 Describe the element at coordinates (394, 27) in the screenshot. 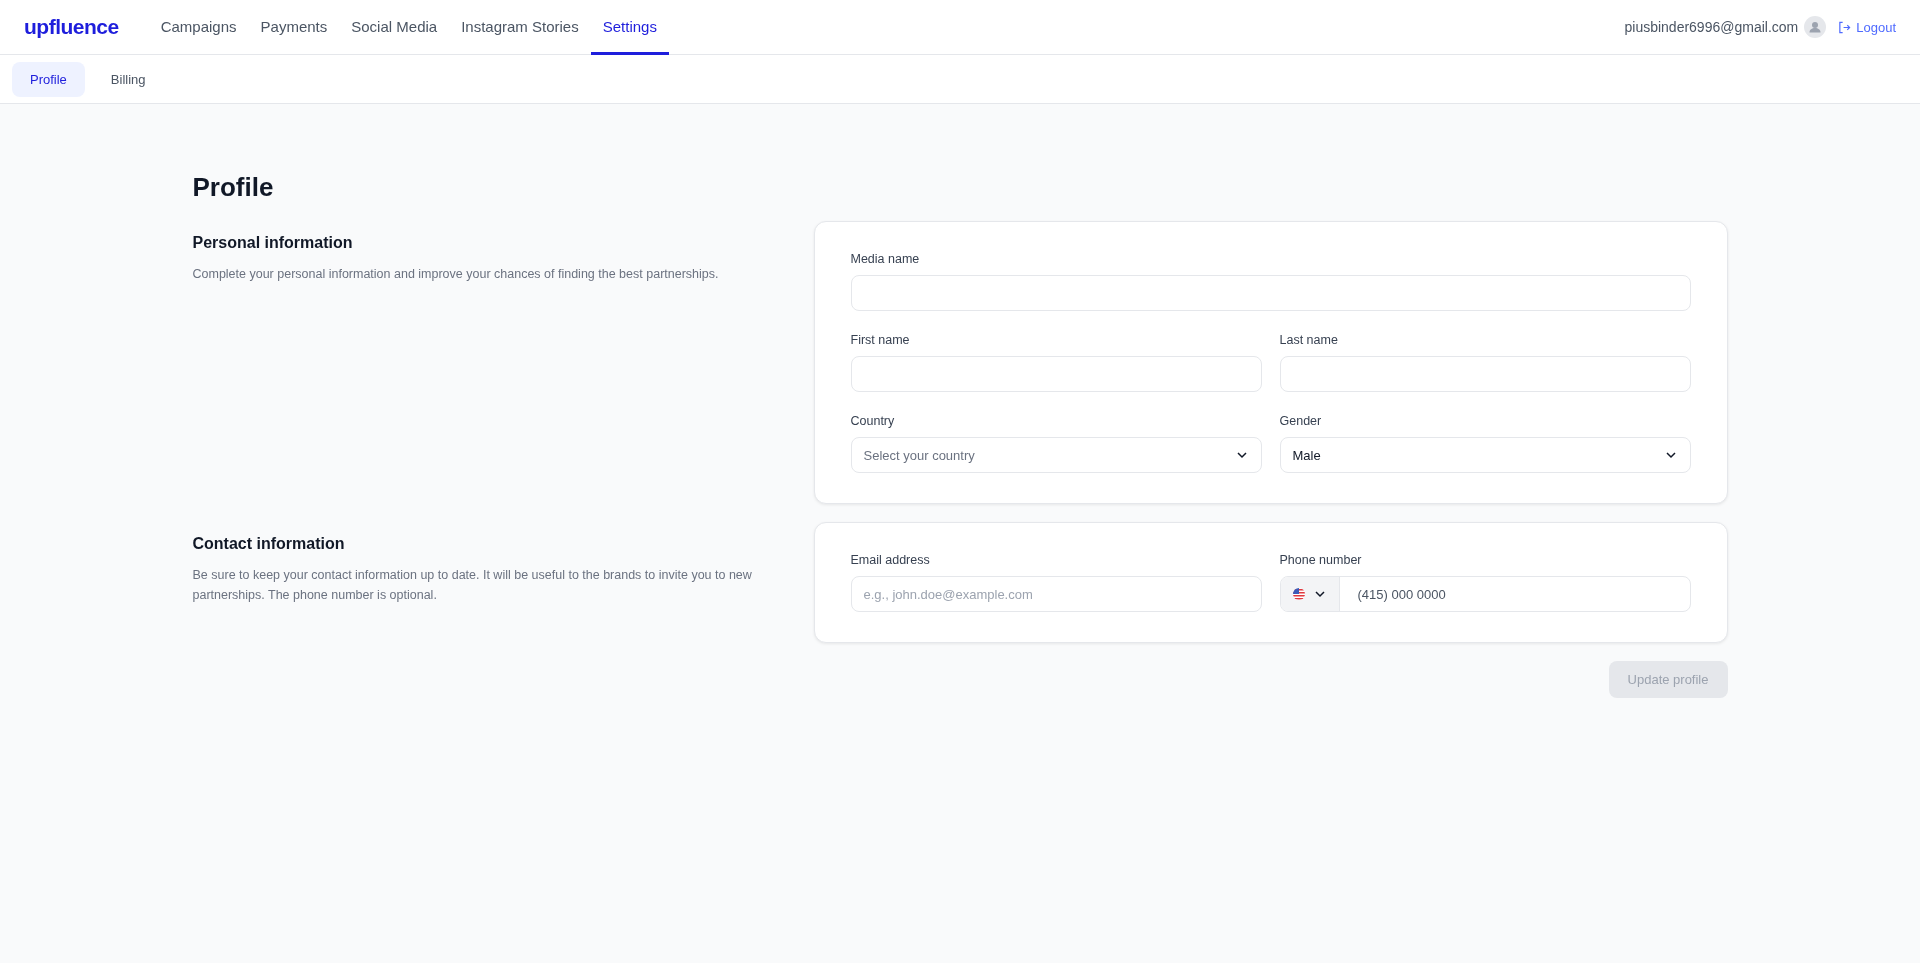

I see `nav-tab: Social Media` at that location.